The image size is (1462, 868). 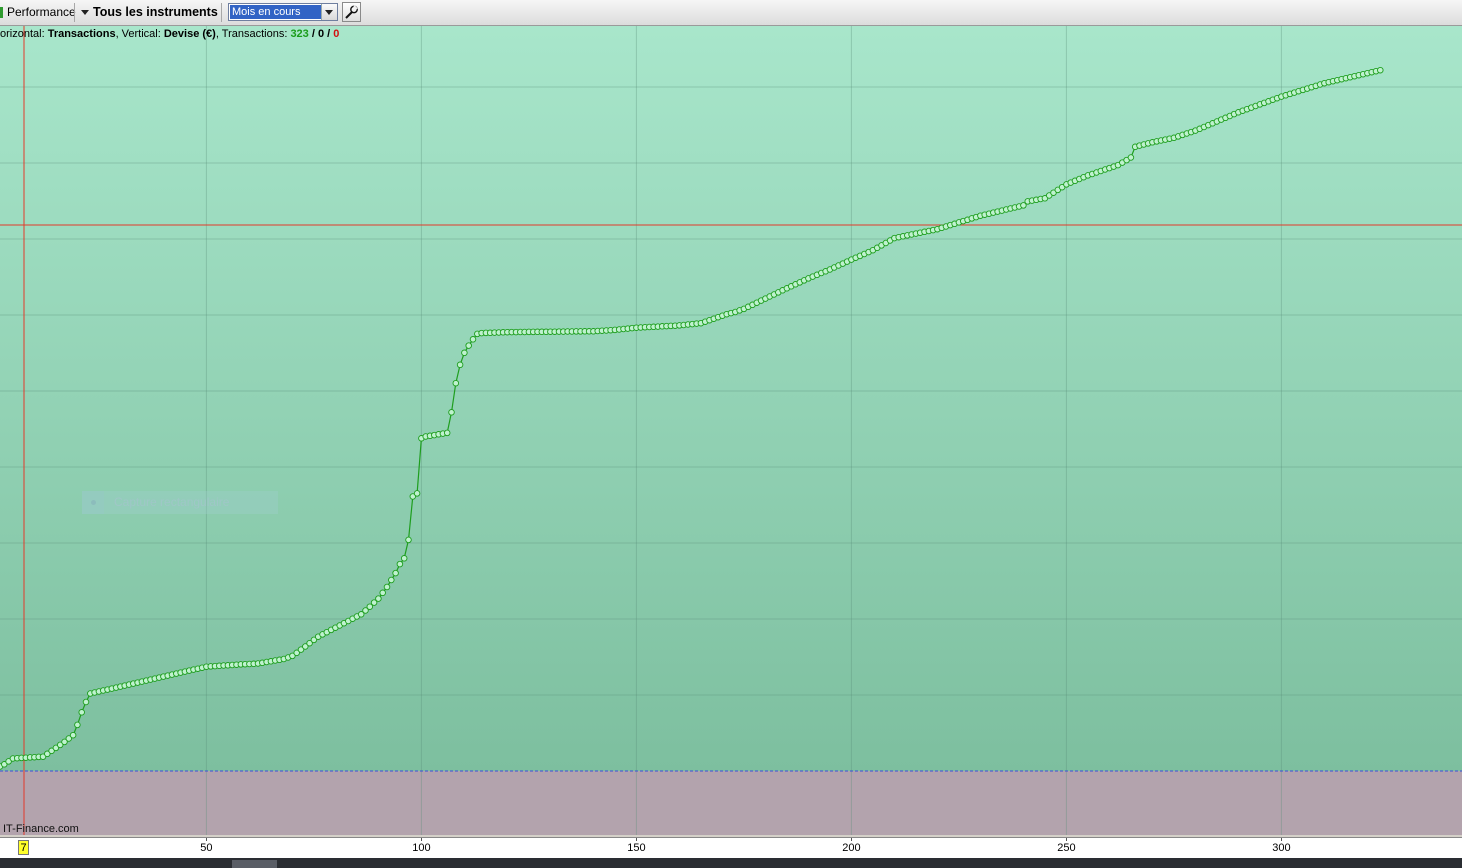 I want to click on instruments-dropdown-label: Tous les instruments, so click(x=155, y=12).